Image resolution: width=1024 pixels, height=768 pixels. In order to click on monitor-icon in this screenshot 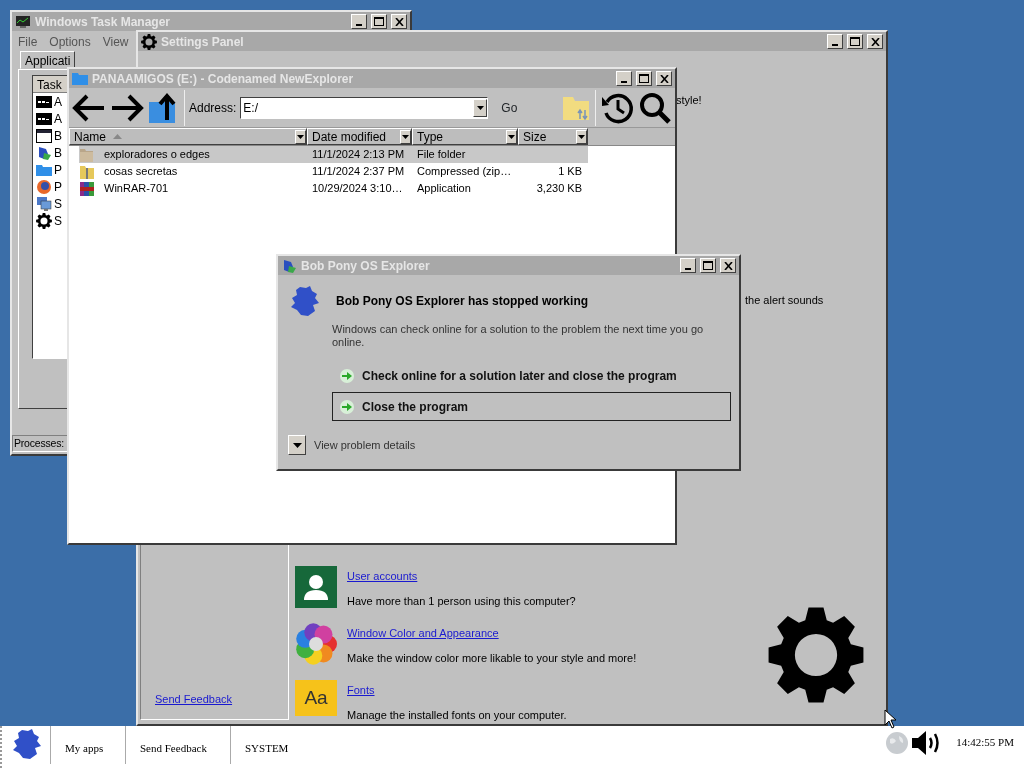, I will do `click(44, 203)`.